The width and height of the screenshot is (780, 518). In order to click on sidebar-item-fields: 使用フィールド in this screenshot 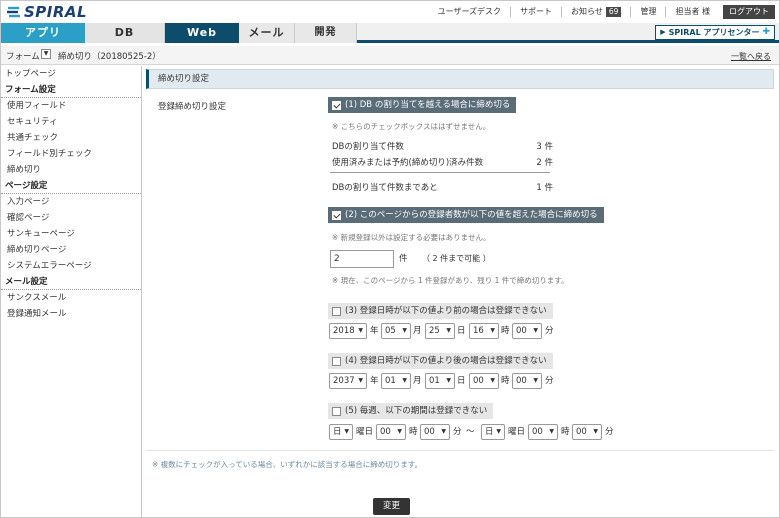, I will do `click(71, 106)`.